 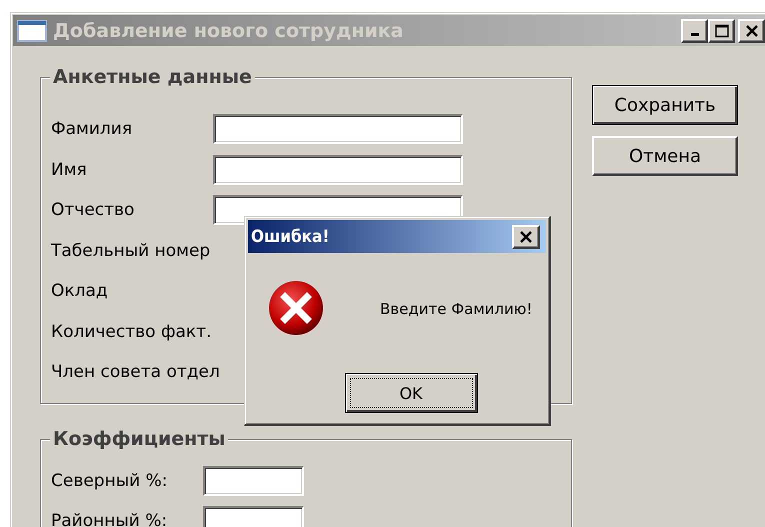 What do you see at coordinates (109, 481) in the screenshot?
I see `field-label: Северный %:` at bounding box center [109, 481].